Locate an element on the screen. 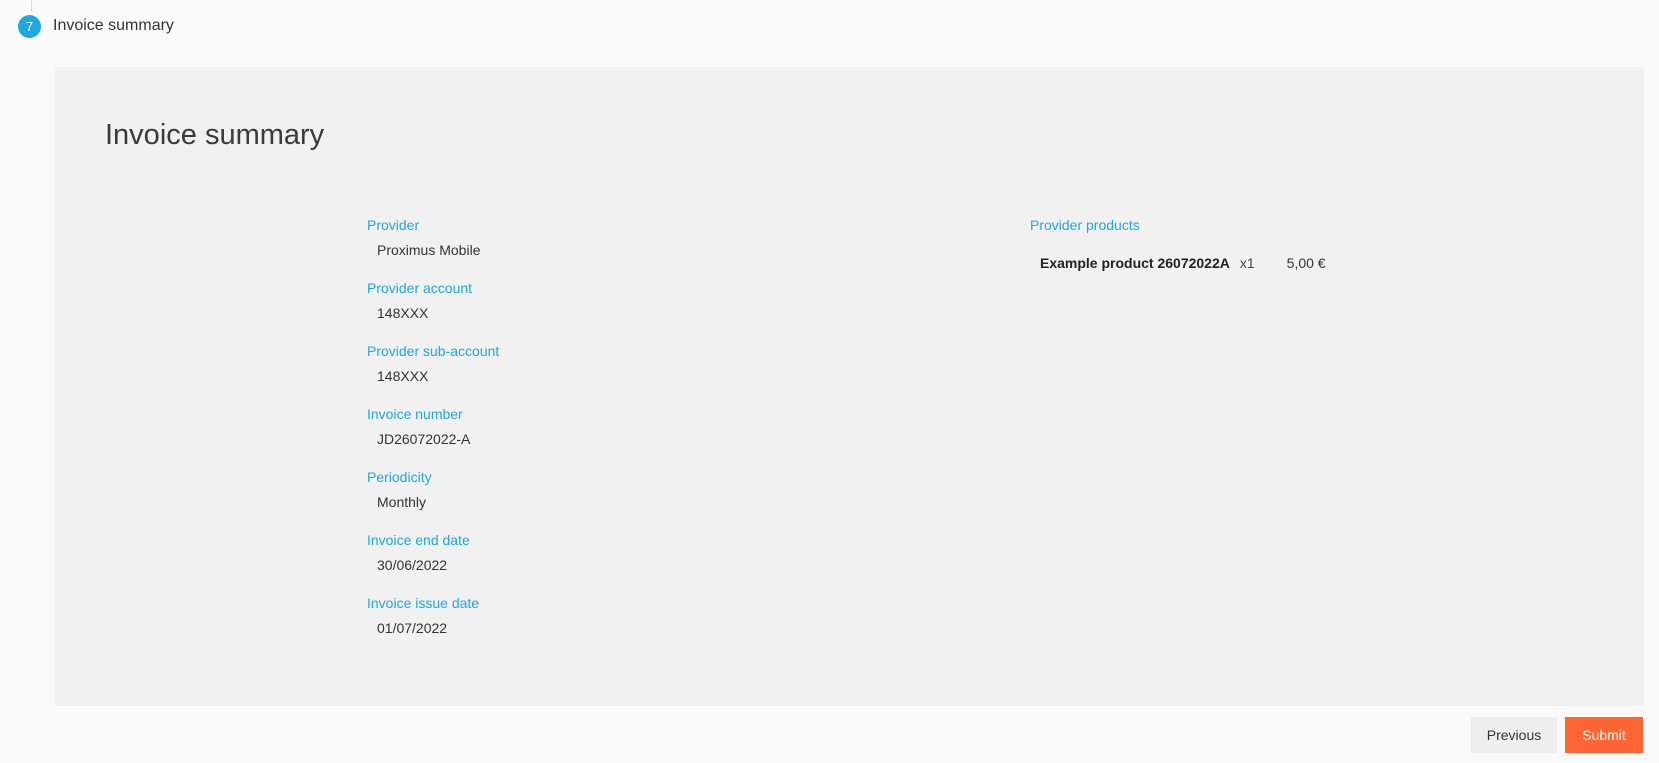 This screenshot has height=763, width=1659. product-row: Example product 26072022A x1 5,00 € is located at coordinates (1310, 263).